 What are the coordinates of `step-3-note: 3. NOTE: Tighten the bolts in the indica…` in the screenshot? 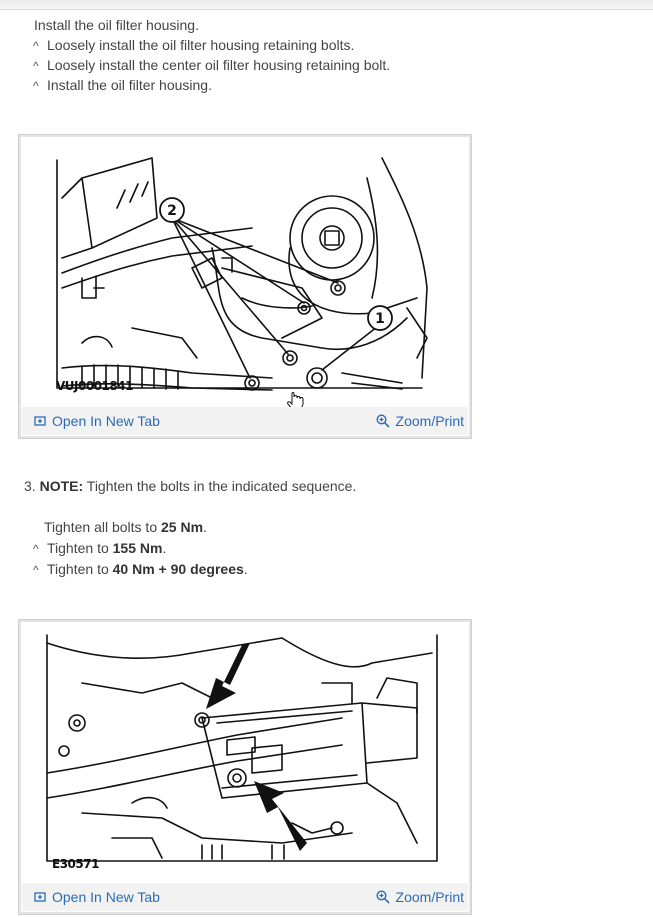 It's located at (190, 486).